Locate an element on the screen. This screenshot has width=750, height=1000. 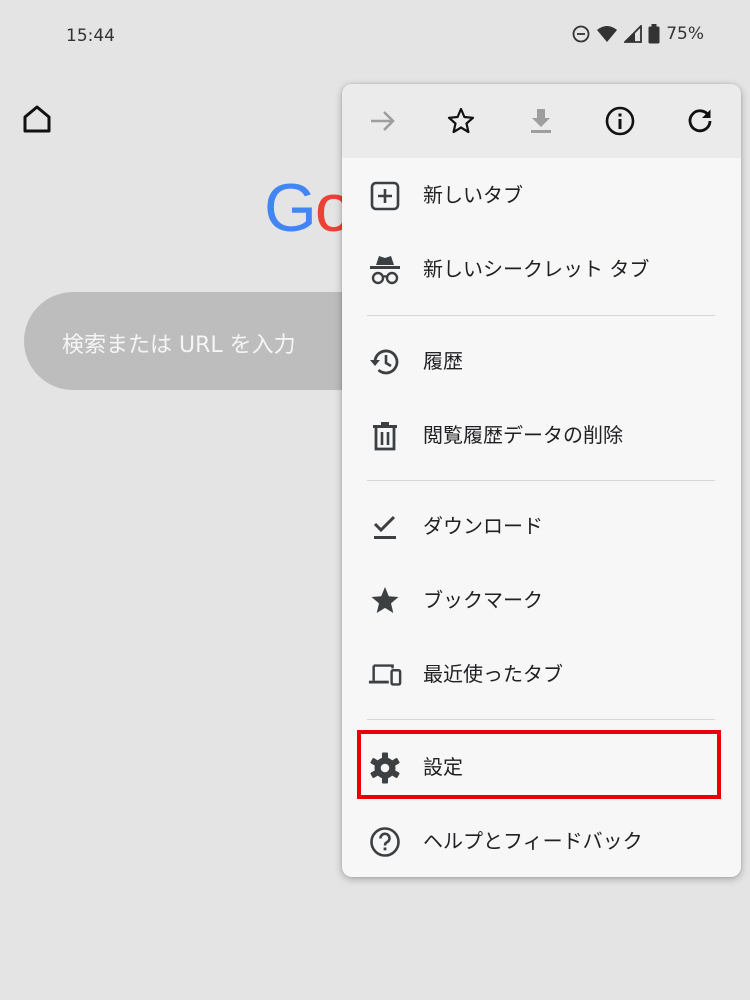
add-box-icon is located at coordinates (385, 196).